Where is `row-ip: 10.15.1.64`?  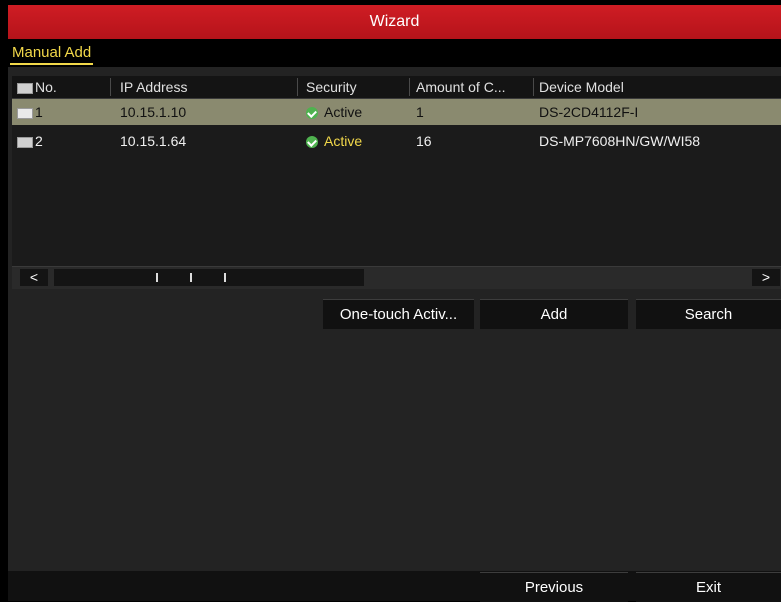 row-ip: 10.15.1.64 is located at coordinates (153, 141).